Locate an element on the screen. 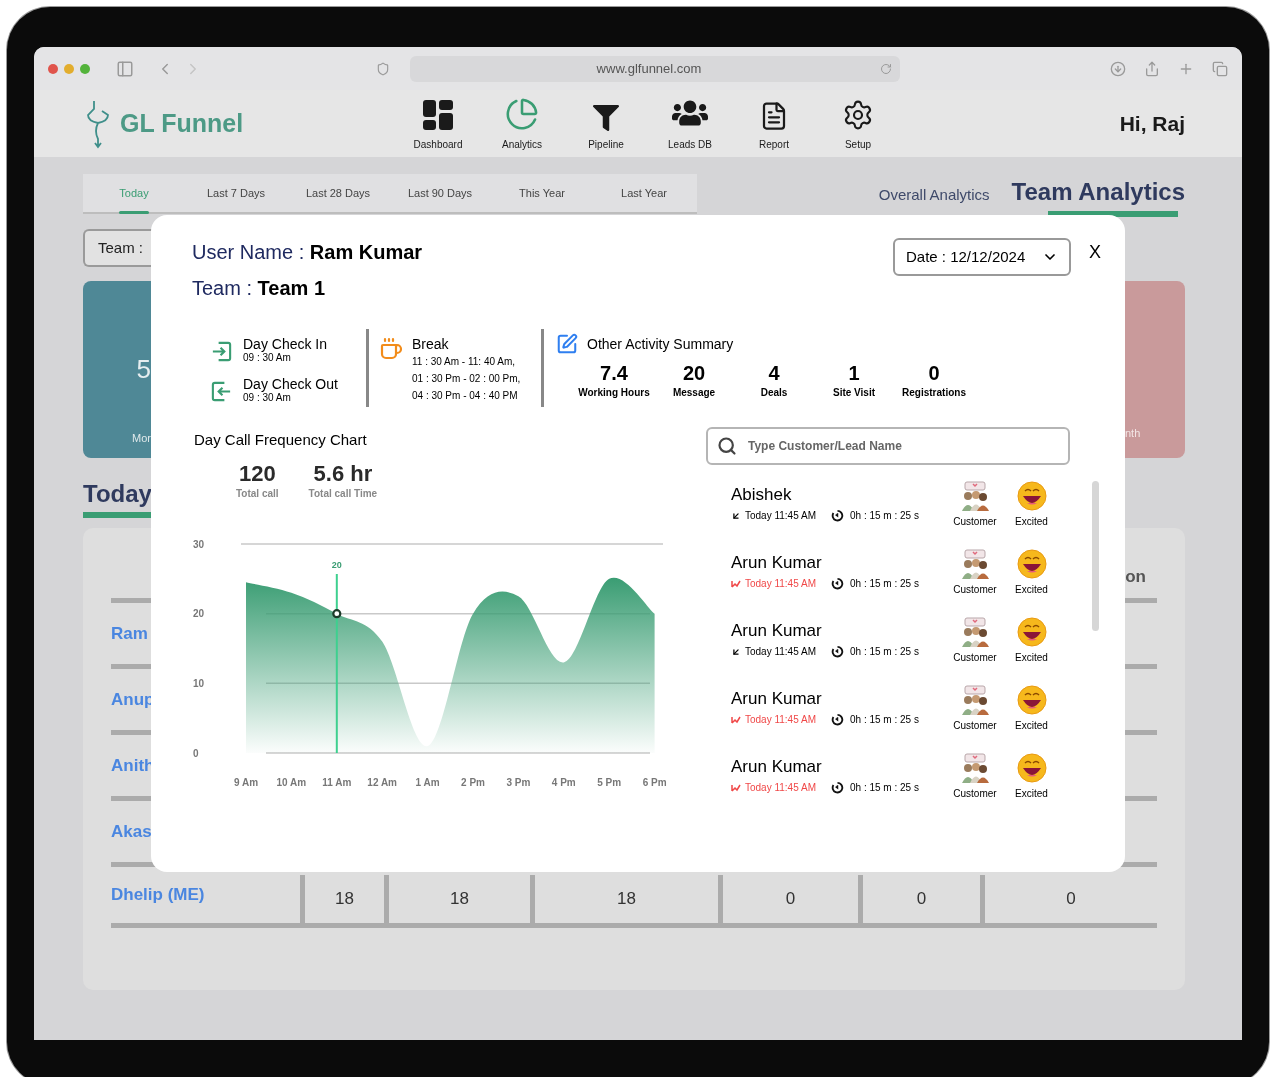 The height and width of the screenshot is (1077, 1272). funnel-logo-icon is located at coordinates (99, 123).